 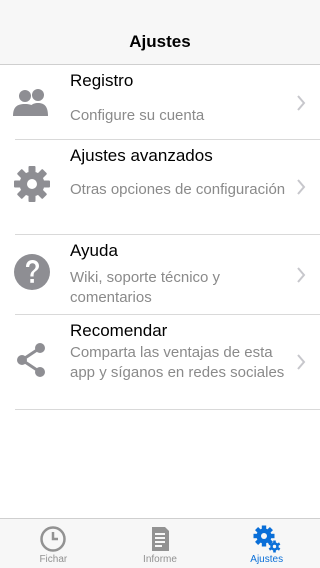 What do you see at coordinates (166, 102) in the screenshot?
I see `settings-item-registro: Registro Configure su cuenta` at bounding box center [166, 102].